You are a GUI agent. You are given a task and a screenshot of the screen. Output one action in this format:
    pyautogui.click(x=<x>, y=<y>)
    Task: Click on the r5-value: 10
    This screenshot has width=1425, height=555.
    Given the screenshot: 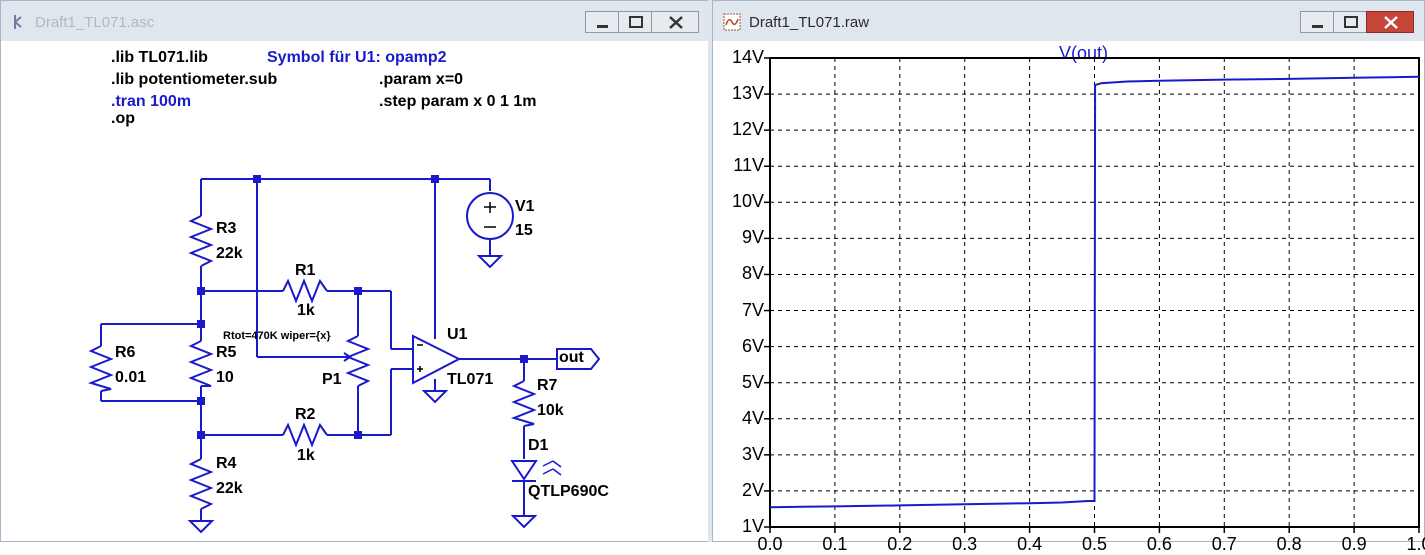 What is the action you would take?
    pyautogui.click(x=225, y=377)
    